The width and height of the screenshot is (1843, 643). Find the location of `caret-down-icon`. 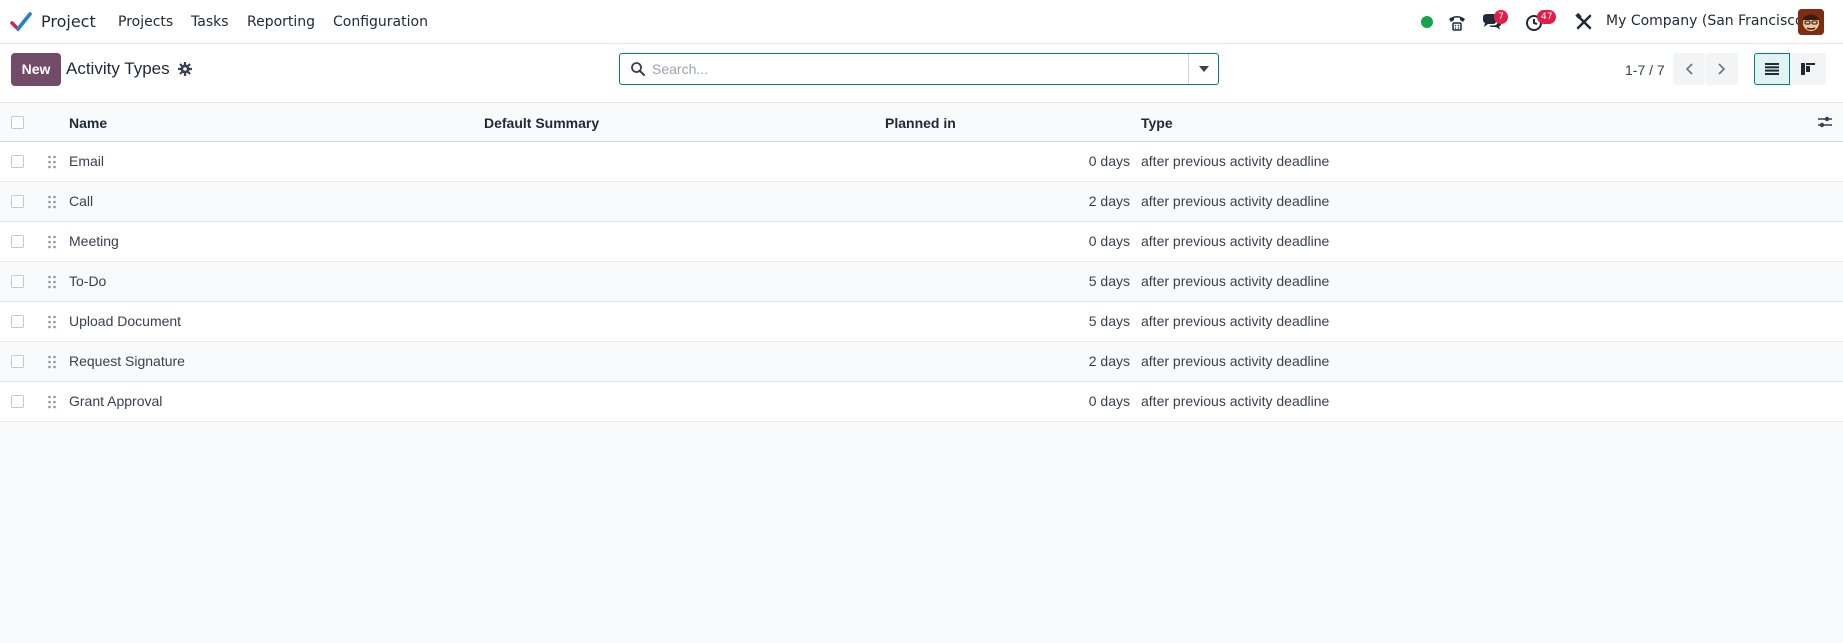

caret-down-icon is located at coordinates (1203, 69).